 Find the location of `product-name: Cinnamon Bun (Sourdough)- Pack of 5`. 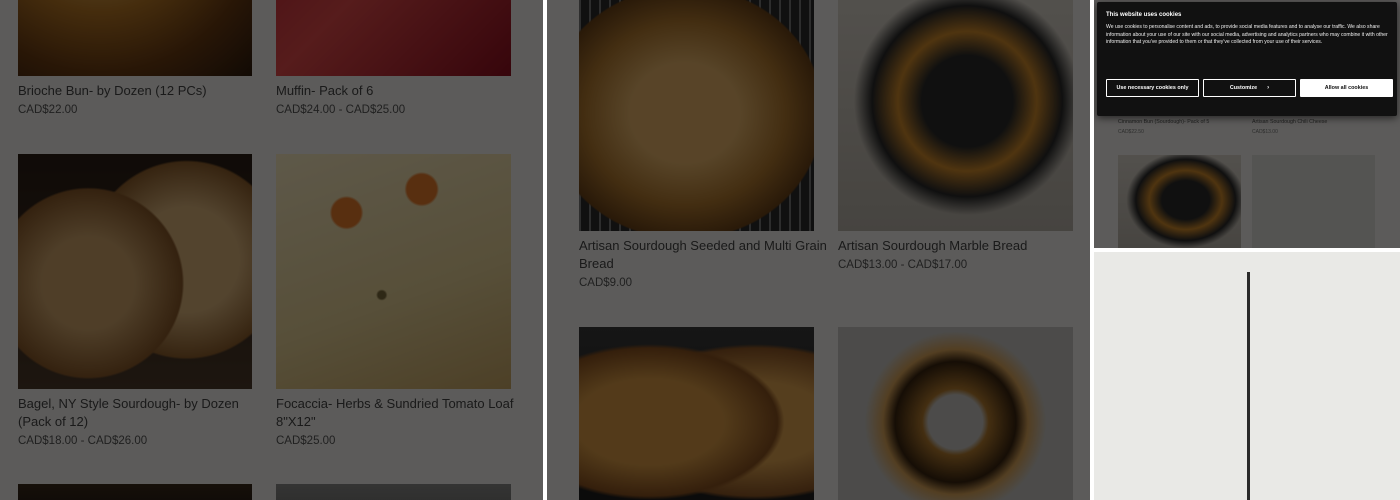

product-name: Cinnamon Bun (Sourdough)- Pack of 5 is located at coordinates (1163, 122).